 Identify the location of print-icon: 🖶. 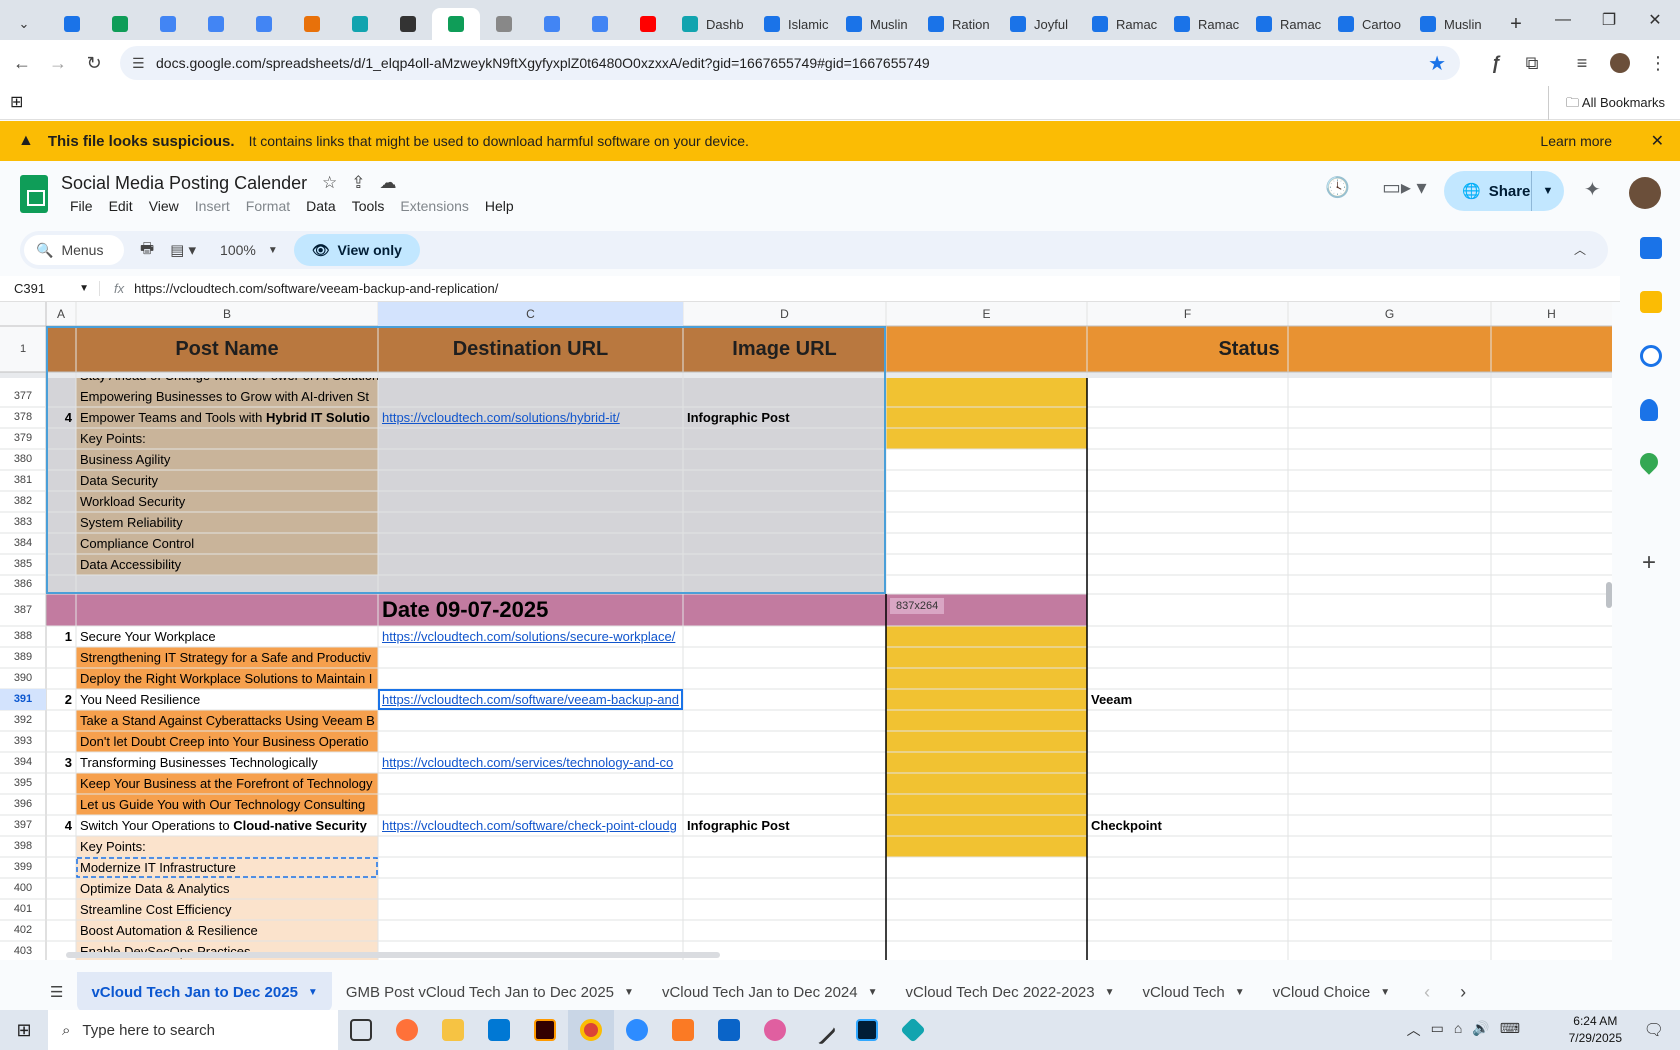
(147, 250).